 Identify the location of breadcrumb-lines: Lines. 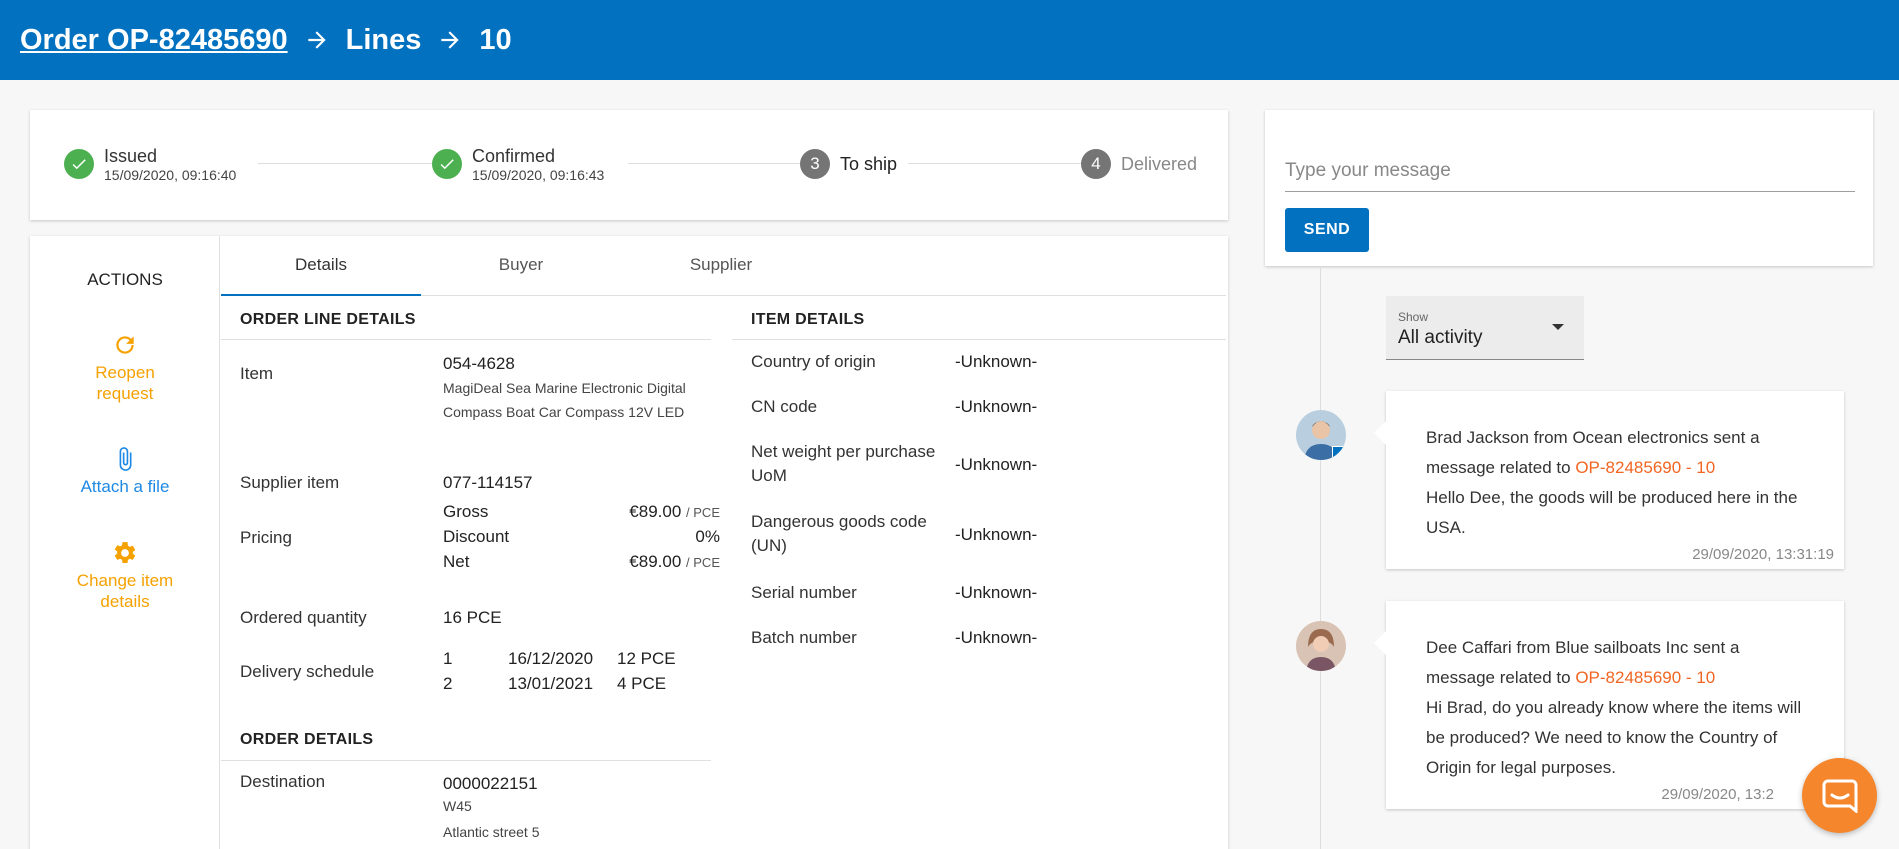
(384, 40).